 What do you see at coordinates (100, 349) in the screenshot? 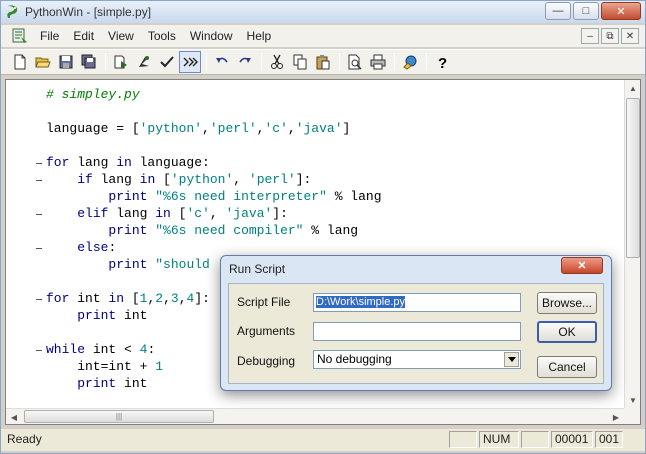
I see `code-line: while int < 4:` at bounding box center [100, 349].